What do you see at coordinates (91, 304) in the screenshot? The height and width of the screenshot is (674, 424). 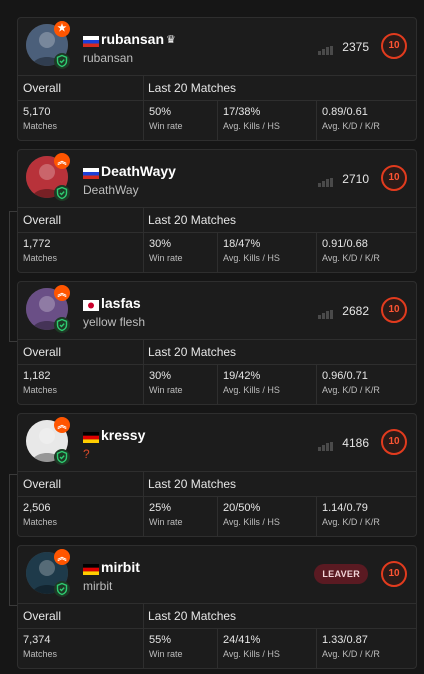 I see `jp-flag-icon` at bounding box center [91, 304].